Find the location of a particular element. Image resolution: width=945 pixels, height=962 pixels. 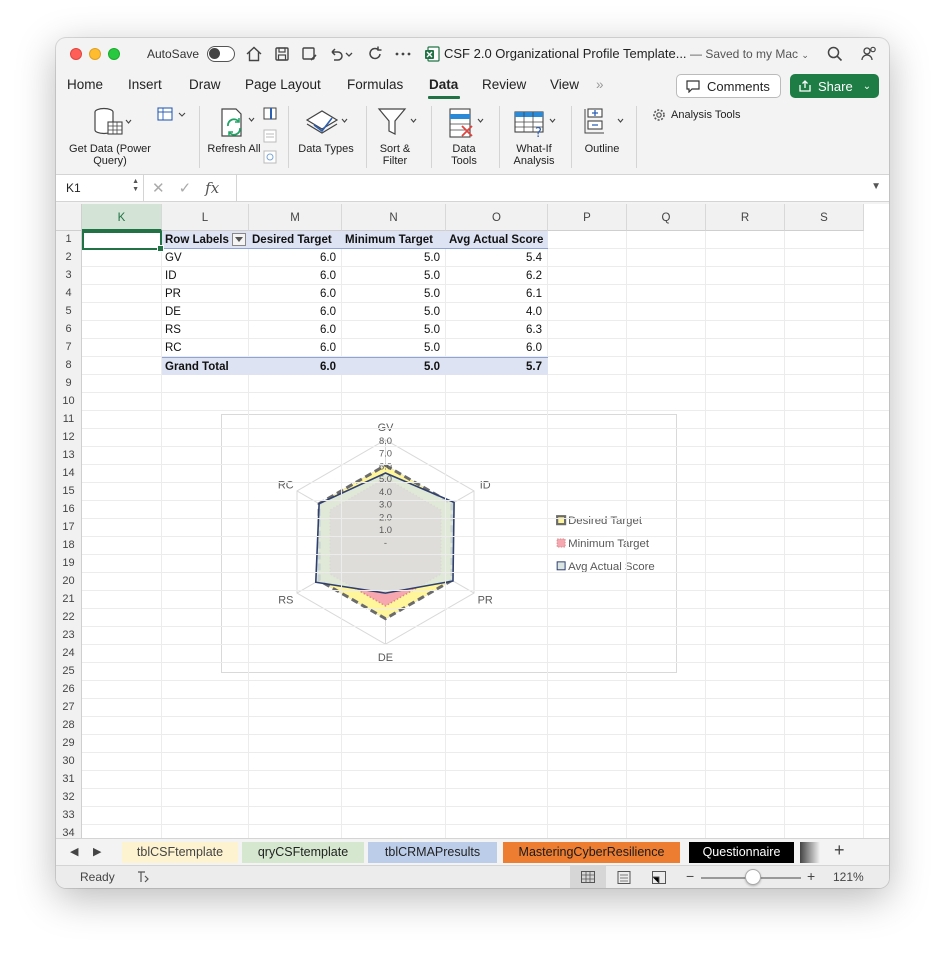

prev-sheet-icon: ◀ is located at coordinates (74, 851).